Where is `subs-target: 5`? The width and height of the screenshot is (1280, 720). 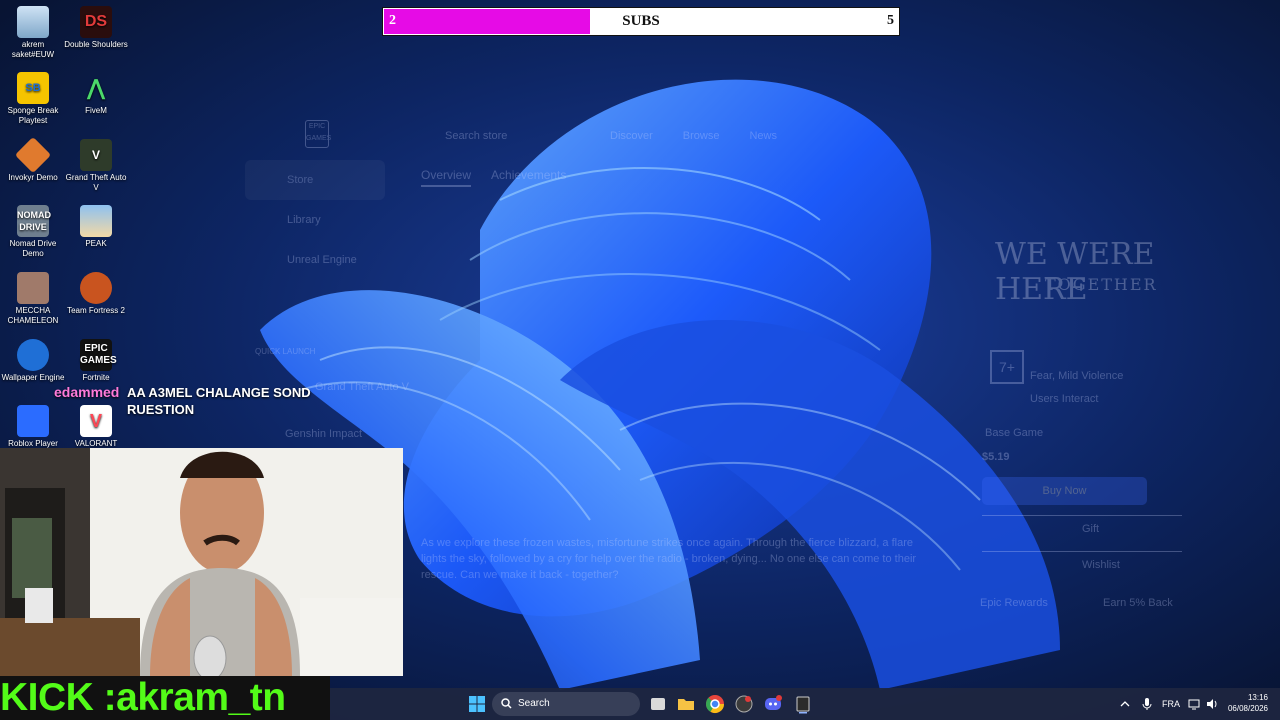
subs-target: 5 is located at coordinates (890, 20).